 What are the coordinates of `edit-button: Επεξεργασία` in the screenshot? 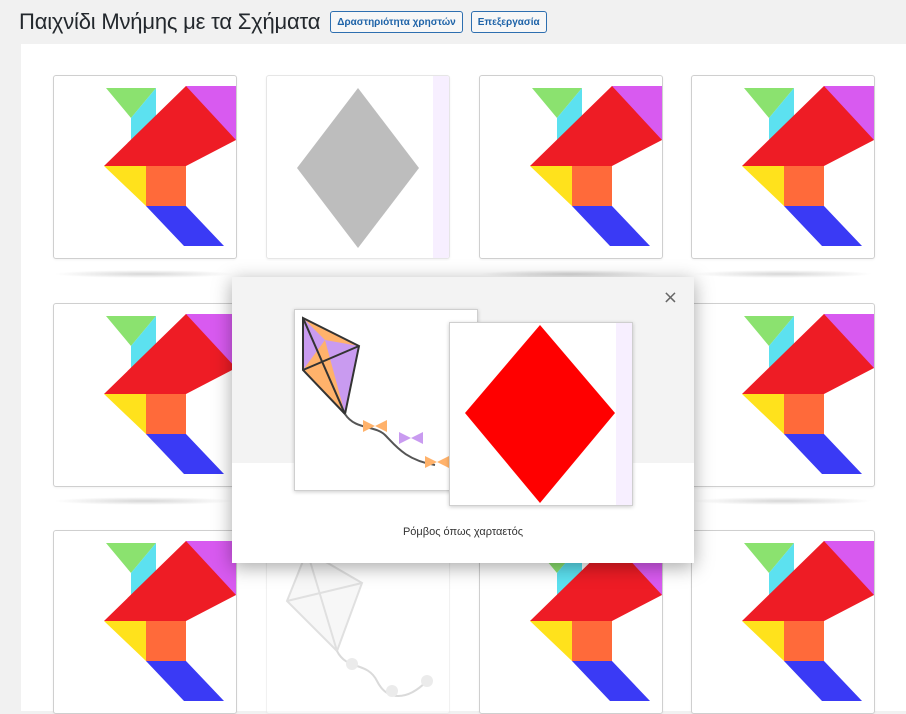 It's located at (508, 22).